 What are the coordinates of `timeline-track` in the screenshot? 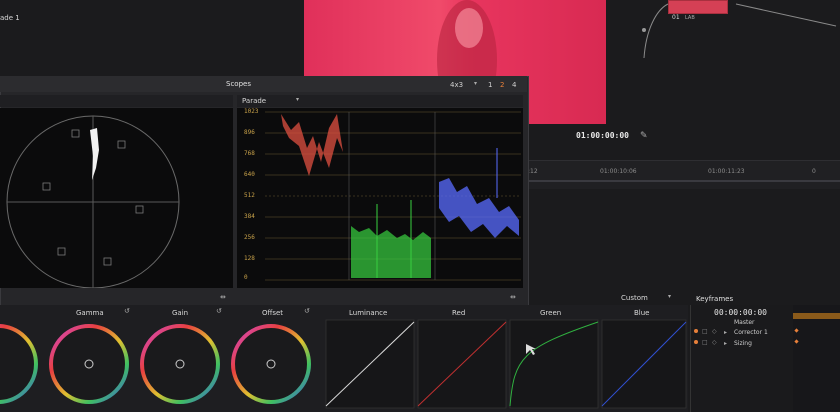 It's located at (684, 181).